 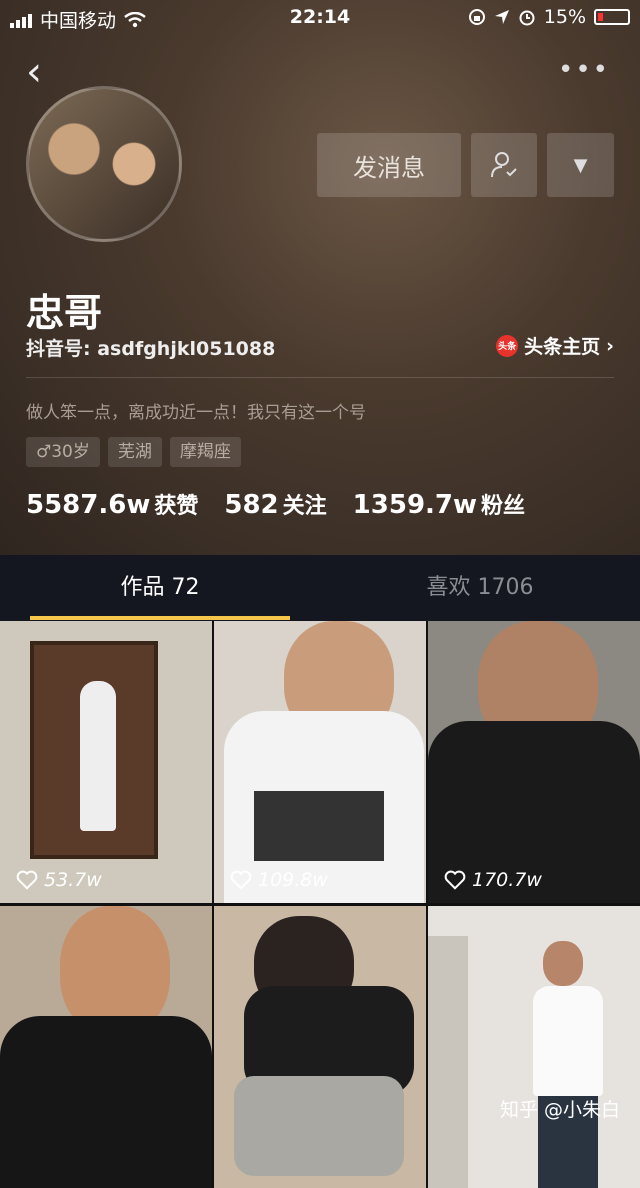 What do you see at coordinates (64, 313) in the screenshot?
I see `profile-name: 忠哥` at bounding box center [64, 313].